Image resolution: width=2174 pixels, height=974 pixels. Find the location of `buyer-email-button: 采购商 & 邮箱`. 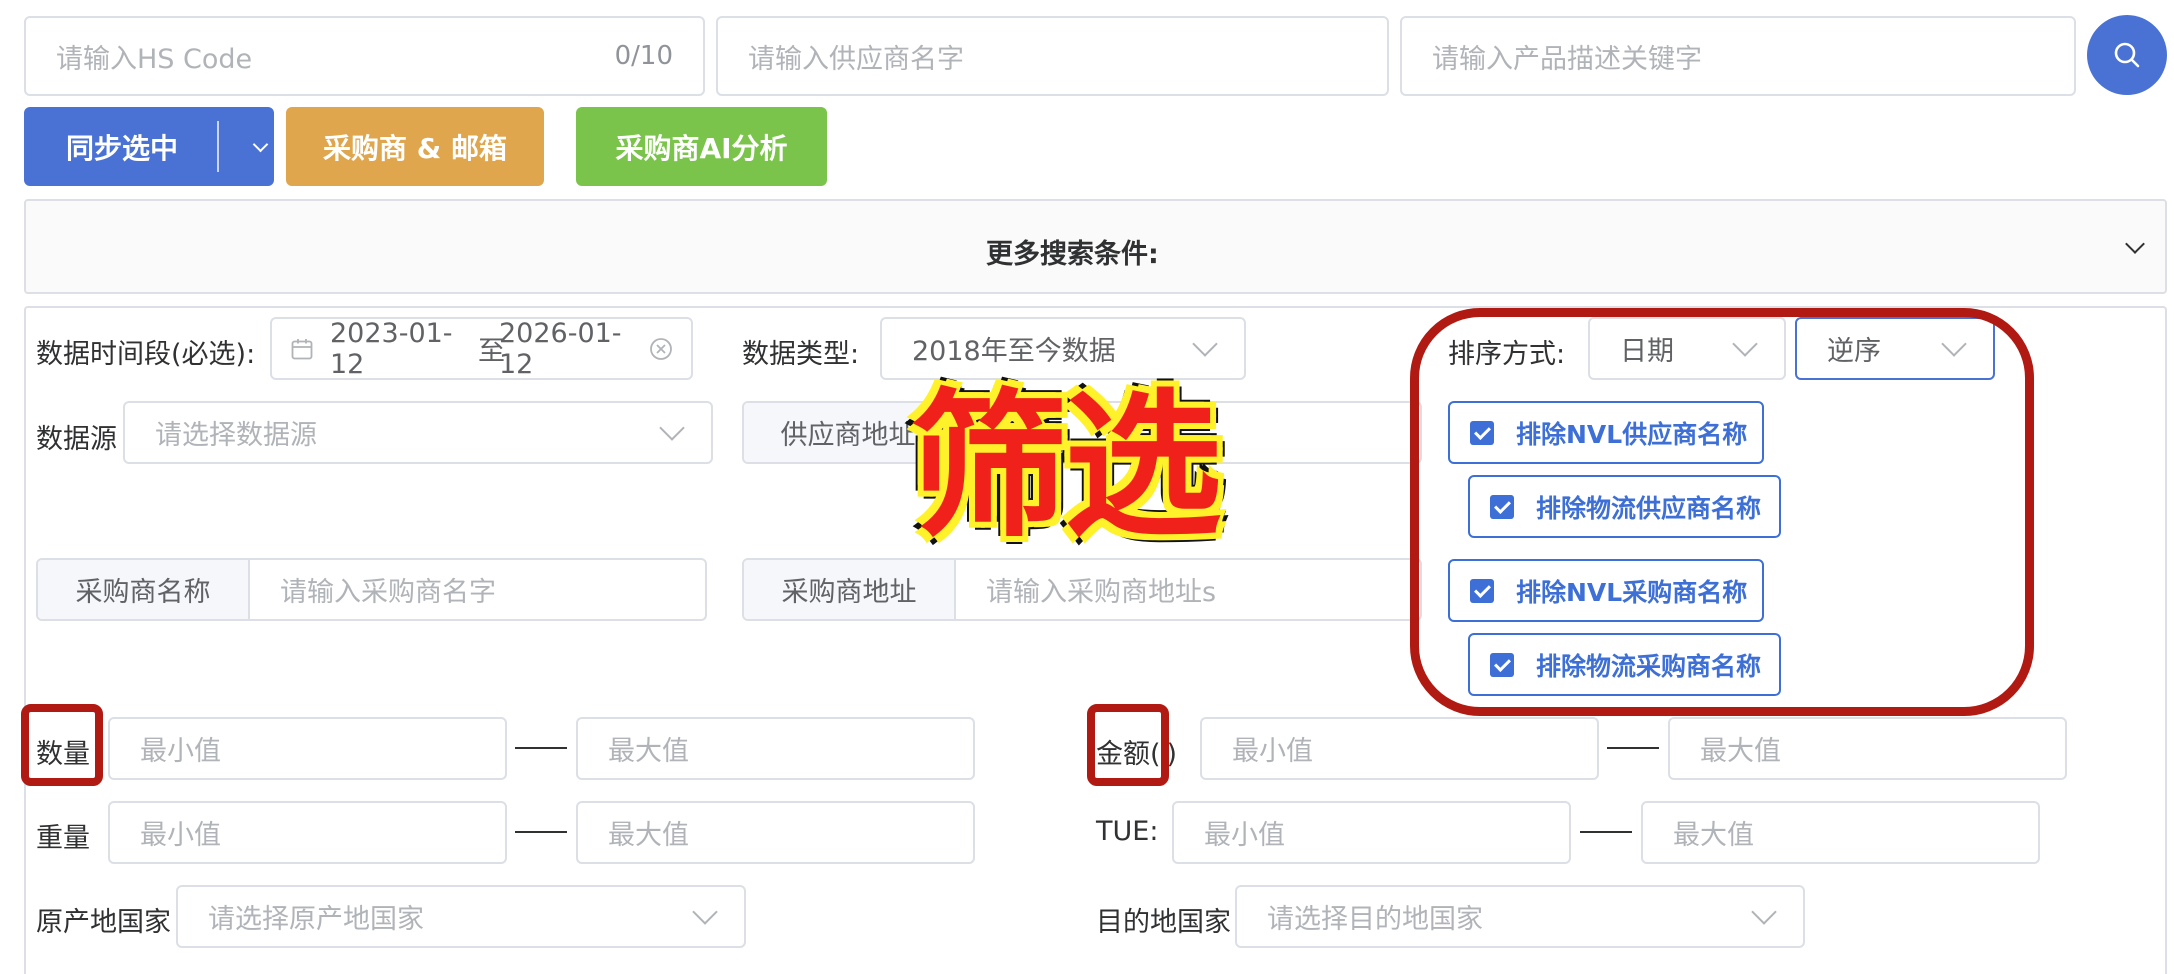

buyer-email-button: 采购商 & 邮箱 is located at coordinates (415, 146).